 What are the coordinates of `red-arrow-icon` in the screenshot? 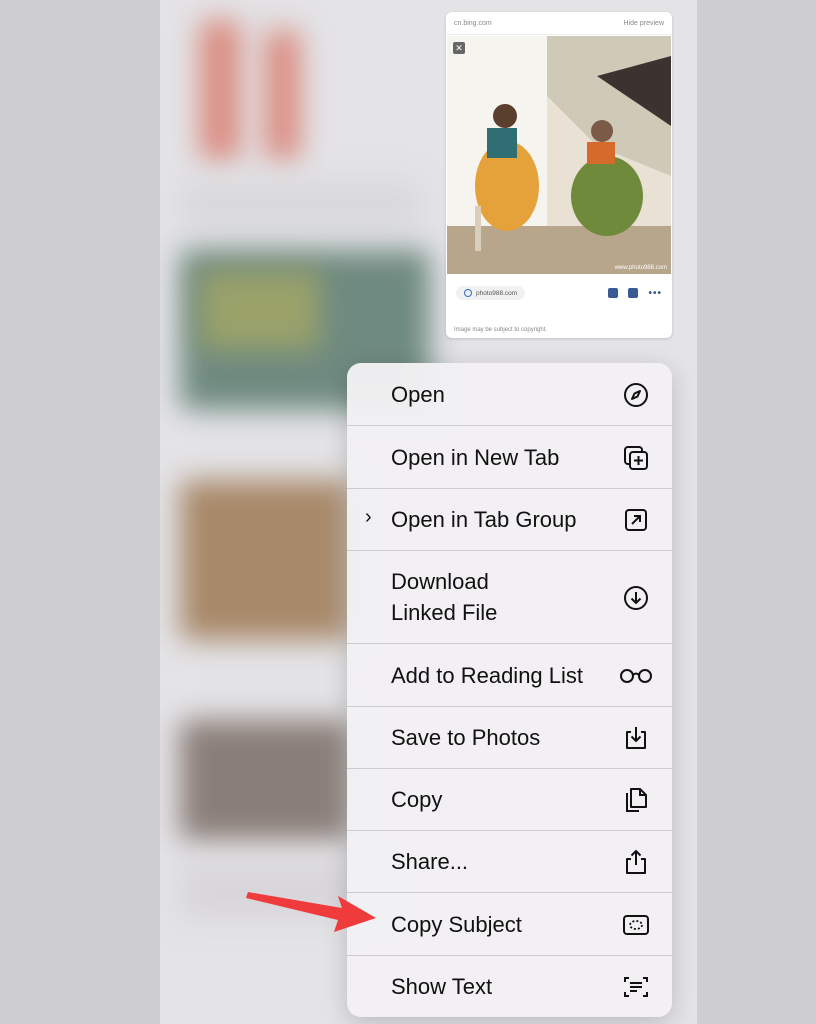 It's located at (311, 912).